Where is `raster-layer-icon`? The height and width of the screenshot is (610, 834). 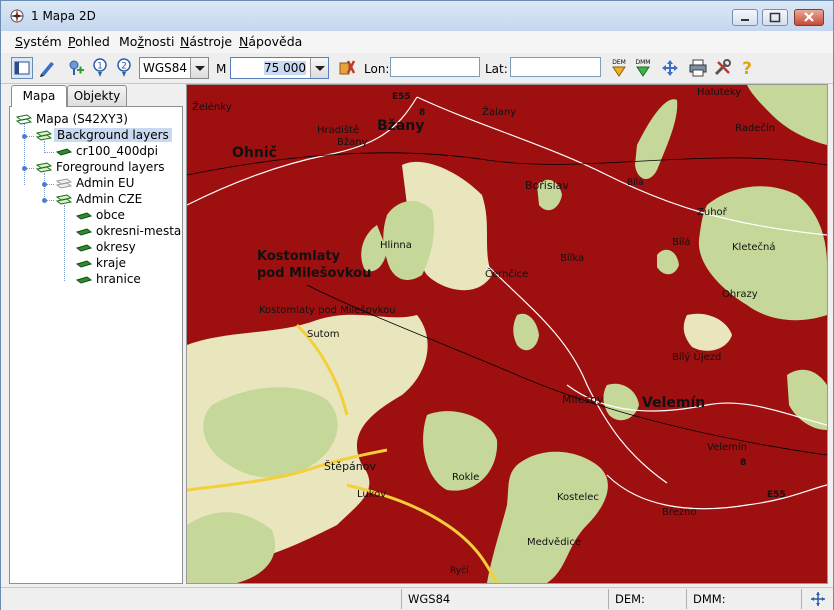 raster-layer-icon is located at coordinates (64, 152).